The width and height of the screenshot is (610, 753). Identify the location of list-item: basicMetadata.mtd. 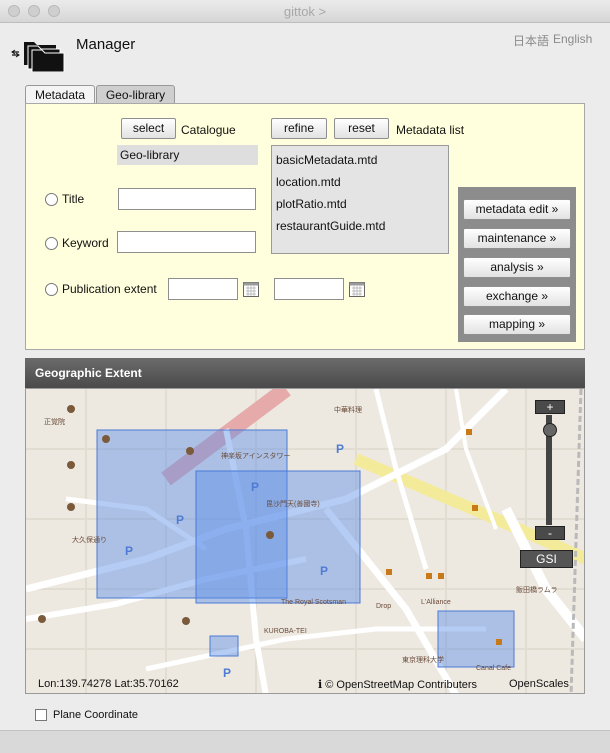
(360, 160).